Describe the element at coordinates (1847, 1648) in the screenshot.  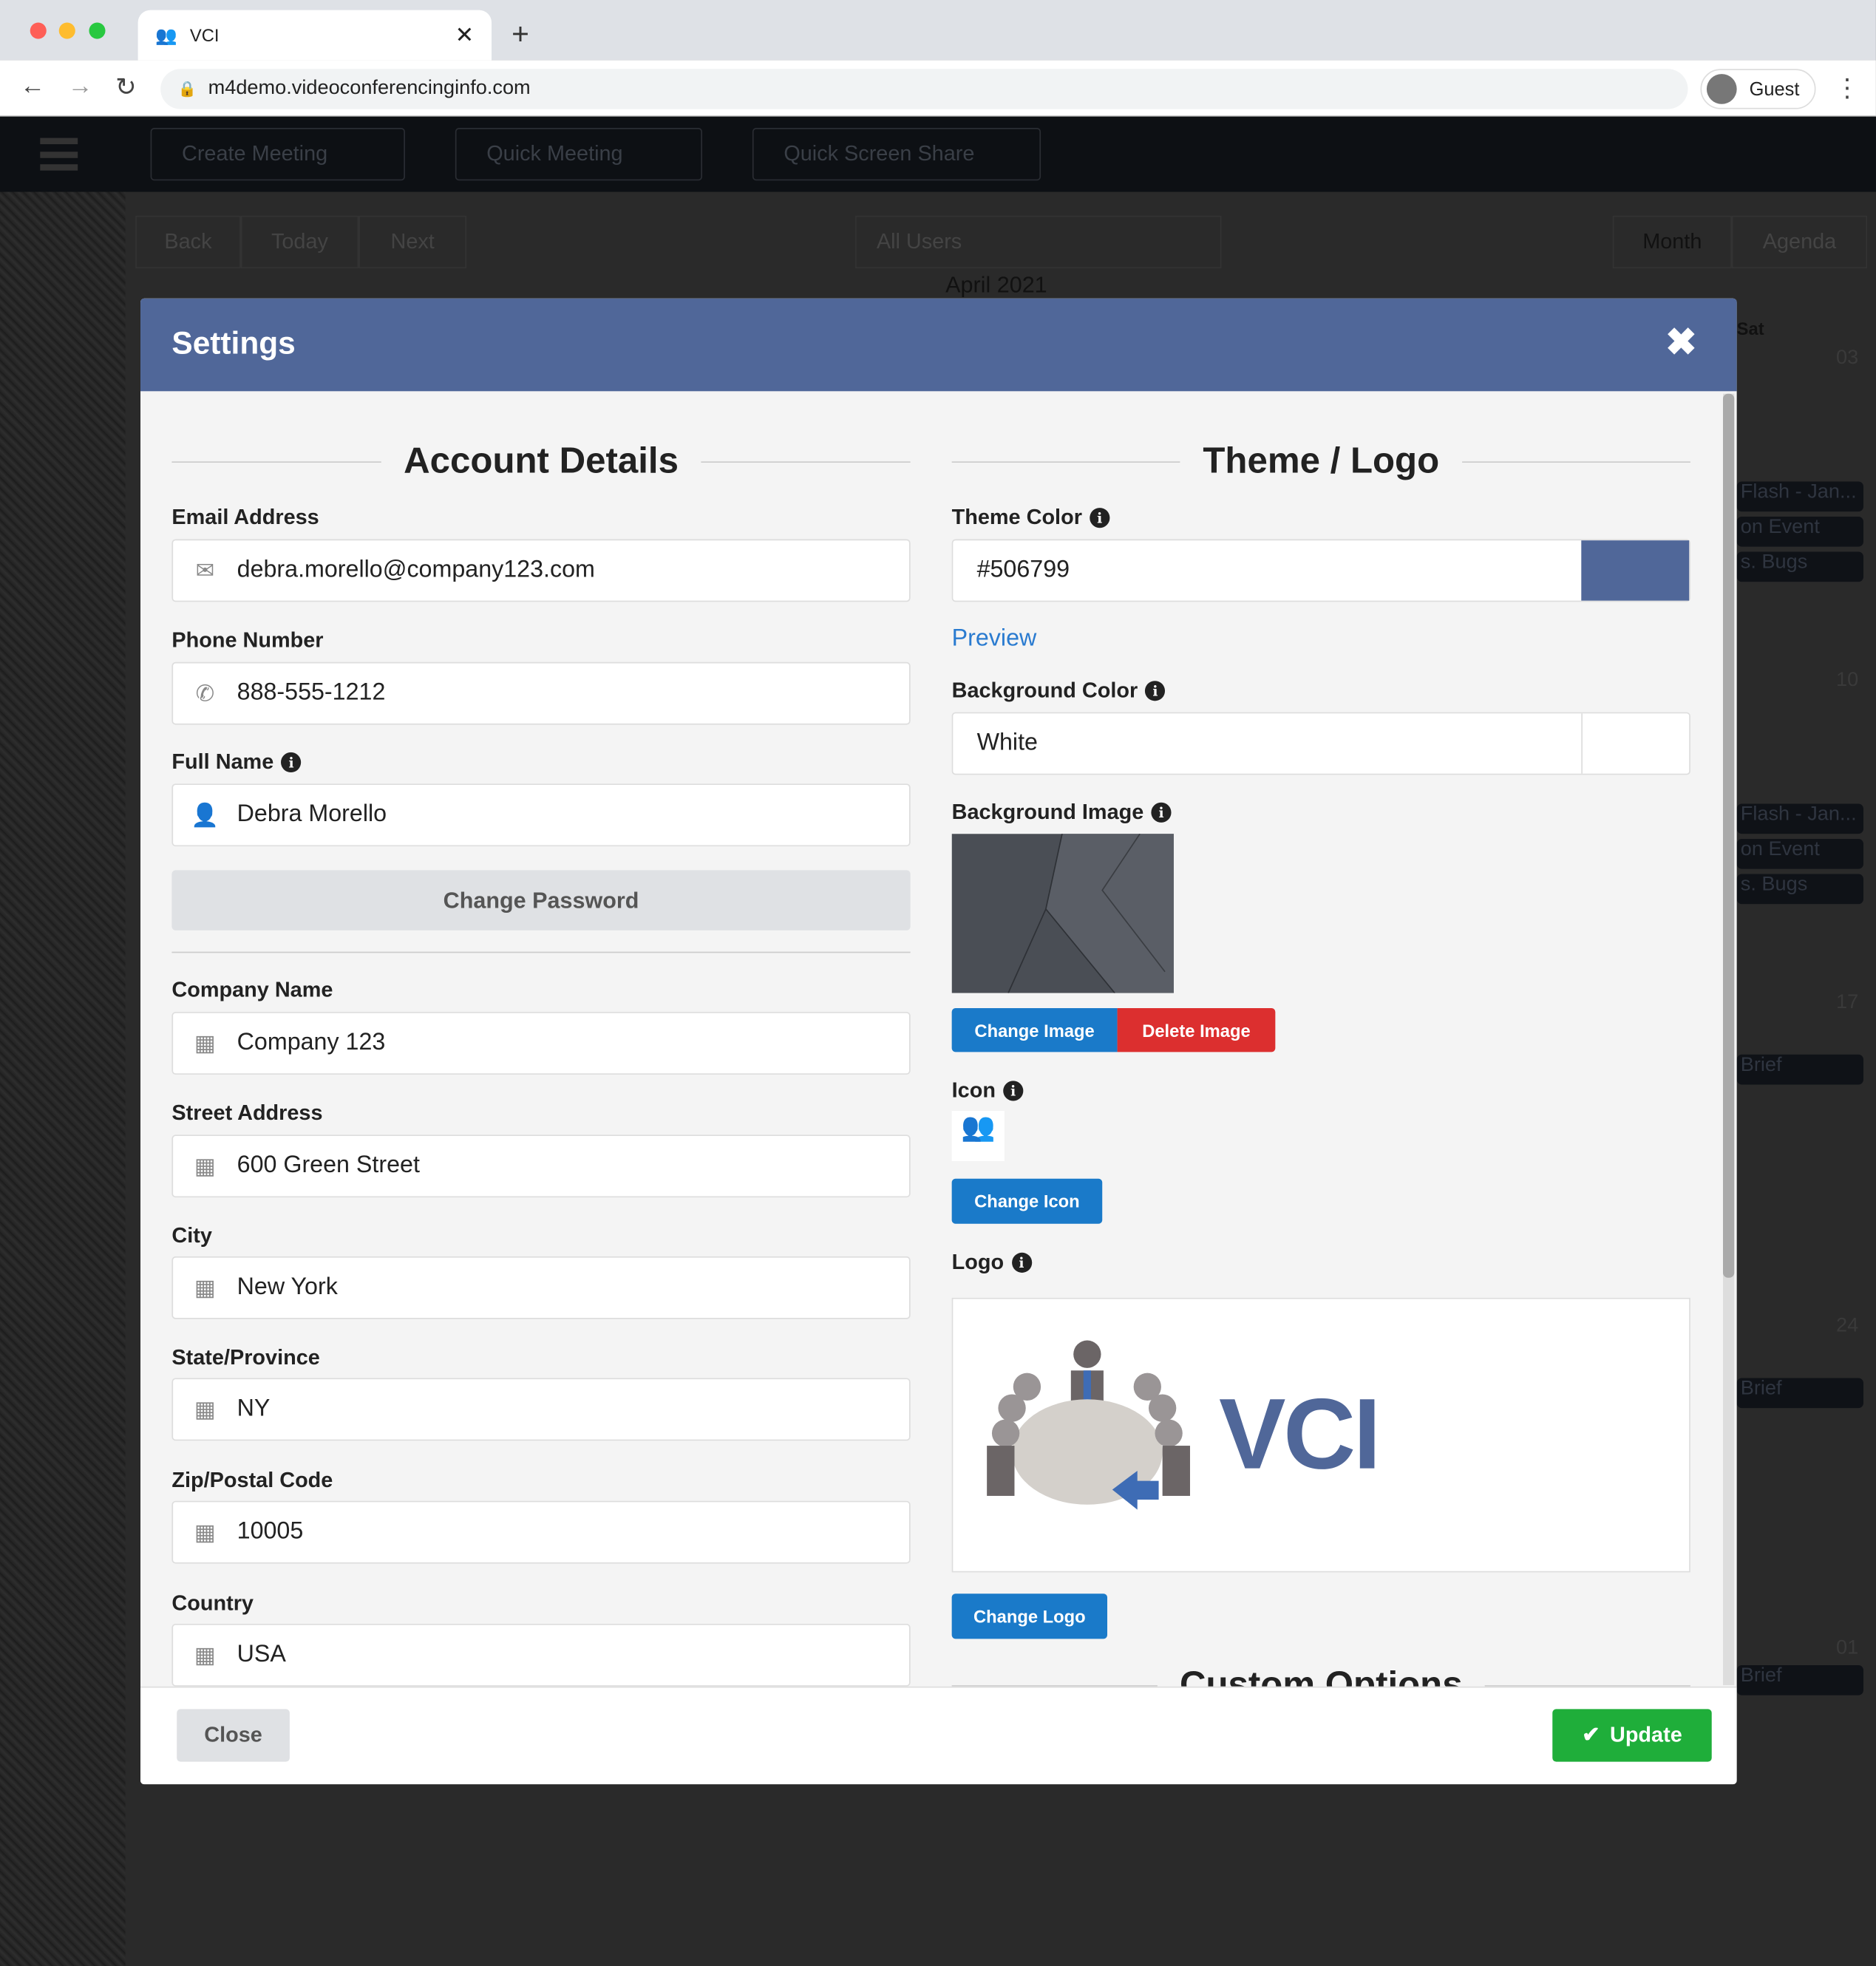
I see `day-number: 01` at that location.